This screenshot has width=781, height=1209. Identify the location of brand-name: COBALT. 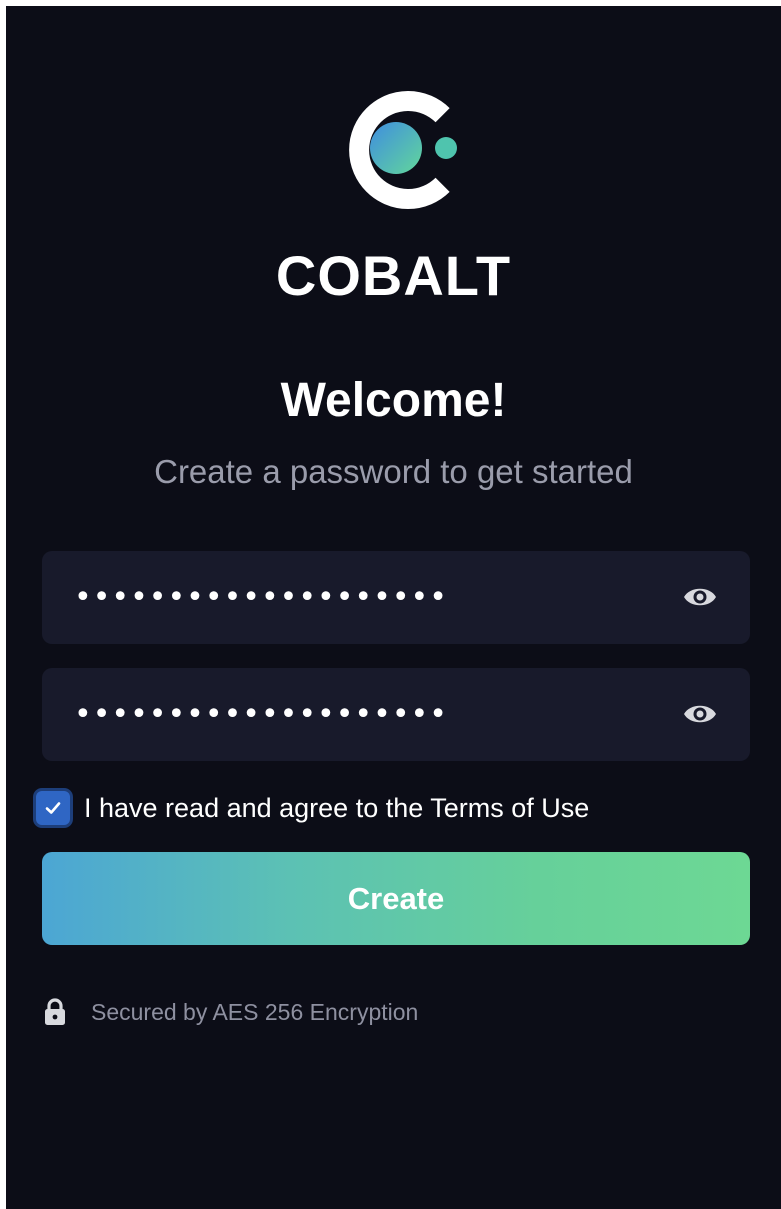
(393, 275).